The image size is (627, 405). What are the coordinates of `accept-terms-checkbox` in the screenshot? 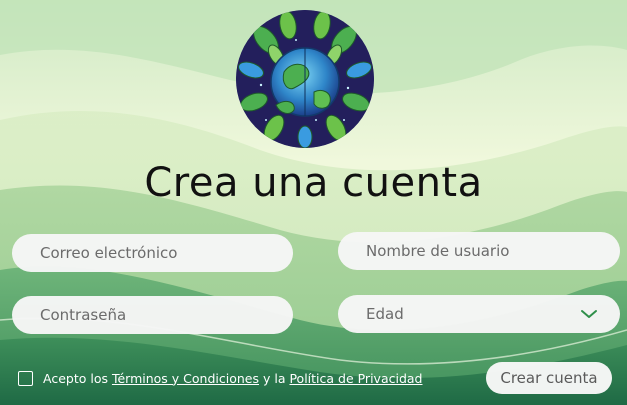 It's located at (25, 378).